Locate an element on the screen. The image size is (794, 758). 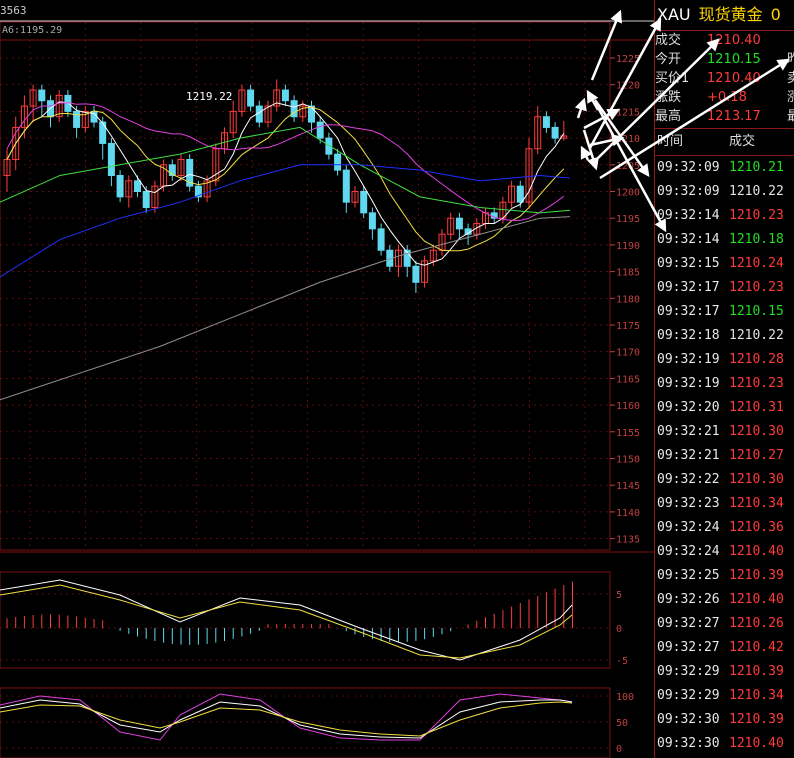
tick-price: 1210.34 is located at coordinates (756, 695).